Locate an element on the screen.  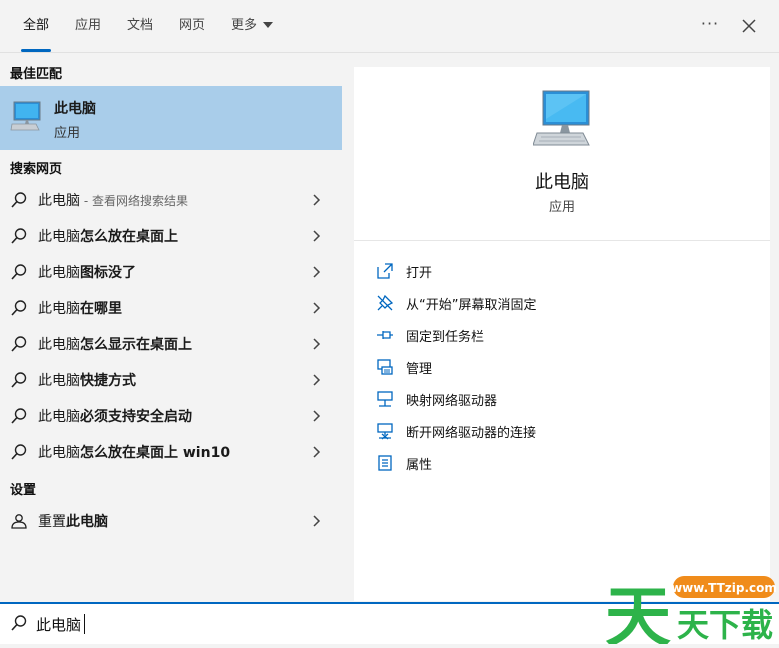
result-bold: 图标没了 is located at coordinates (108, 273).